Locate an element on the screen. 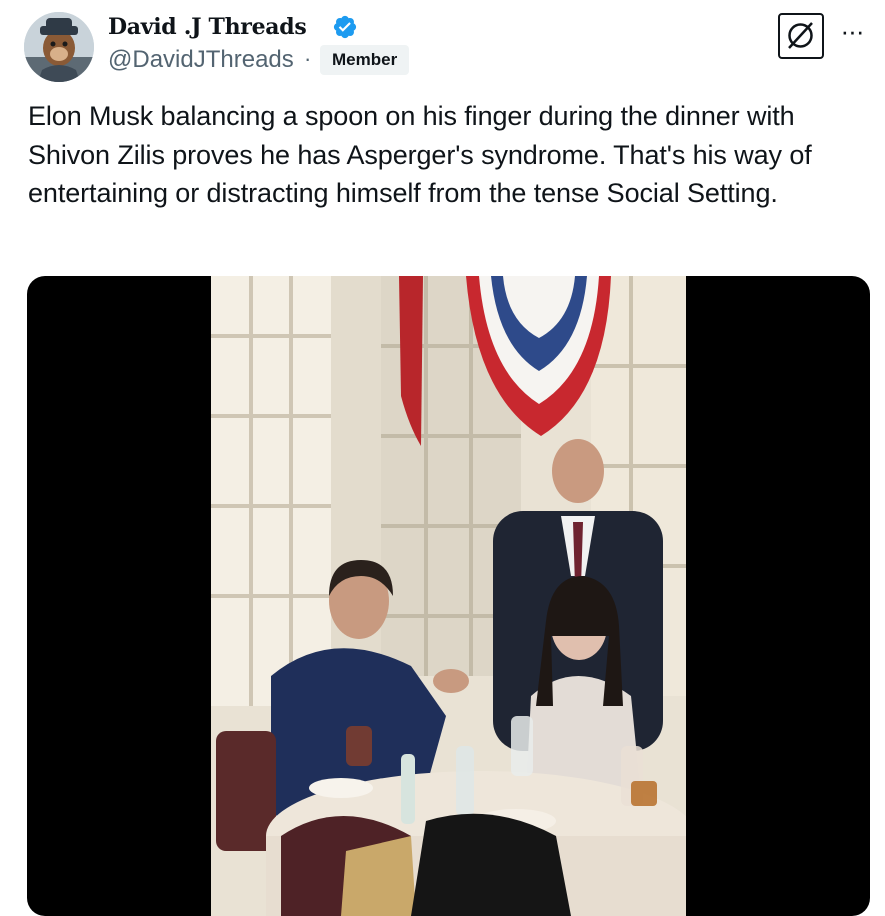 This screenshot has height=916, width=885. more-options-button: ··· is located at coordinates (852, 31).